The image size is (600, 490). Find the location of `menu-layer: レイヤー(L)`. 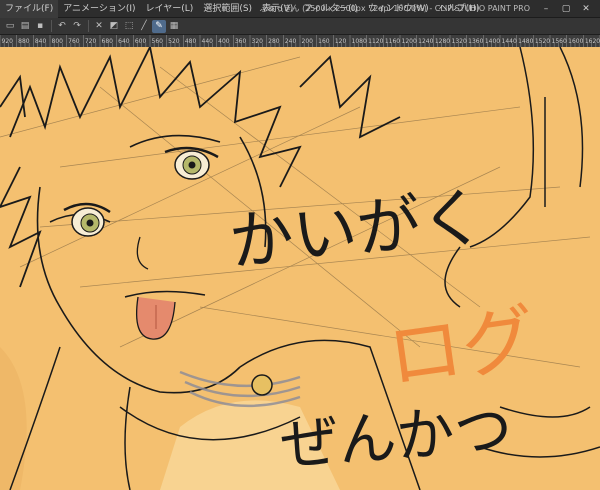

menu-layer: レイヤー(L) is located at coordinates (170, 9).